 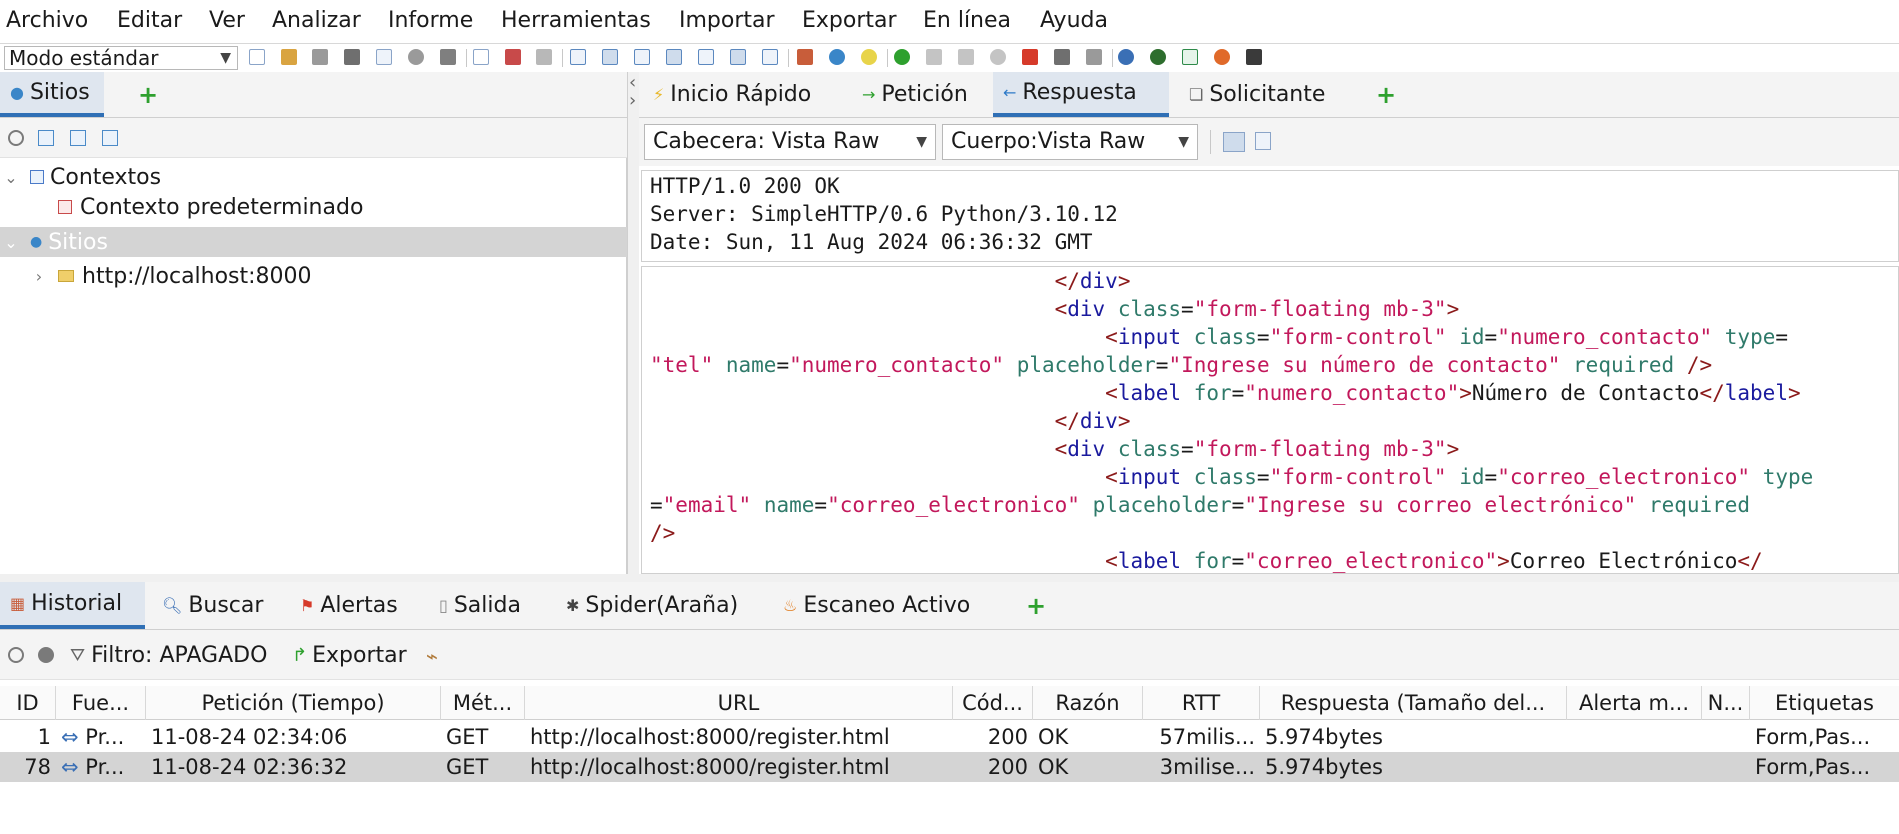 I want to click on save-session-icon, so click(x=320, y=57).